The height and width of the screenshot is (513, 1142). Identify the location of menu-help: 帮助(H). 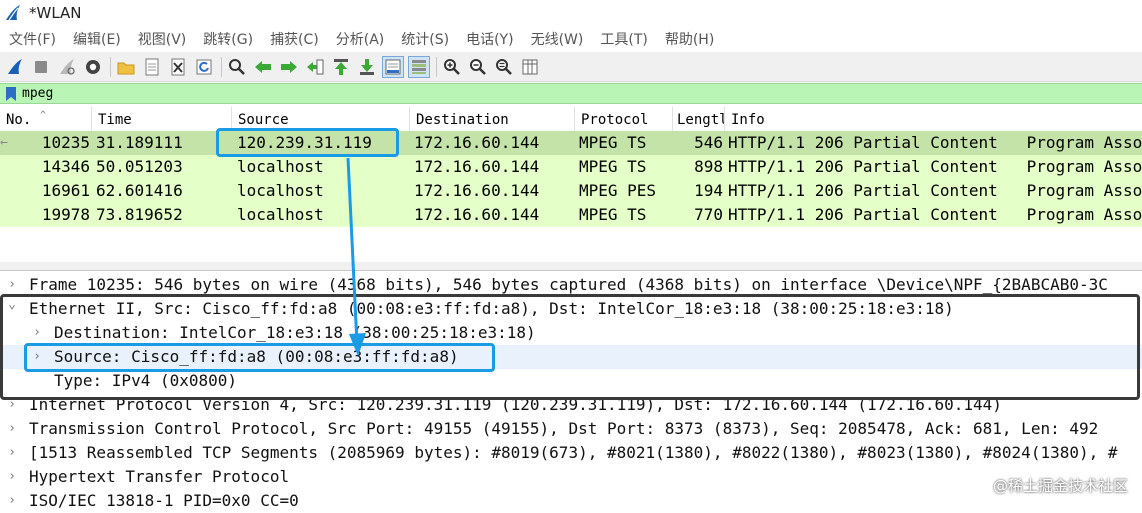
(689, 39).